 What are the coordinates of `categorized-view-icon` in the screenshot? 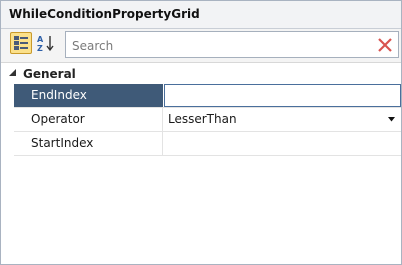 It's located at (21, 43).